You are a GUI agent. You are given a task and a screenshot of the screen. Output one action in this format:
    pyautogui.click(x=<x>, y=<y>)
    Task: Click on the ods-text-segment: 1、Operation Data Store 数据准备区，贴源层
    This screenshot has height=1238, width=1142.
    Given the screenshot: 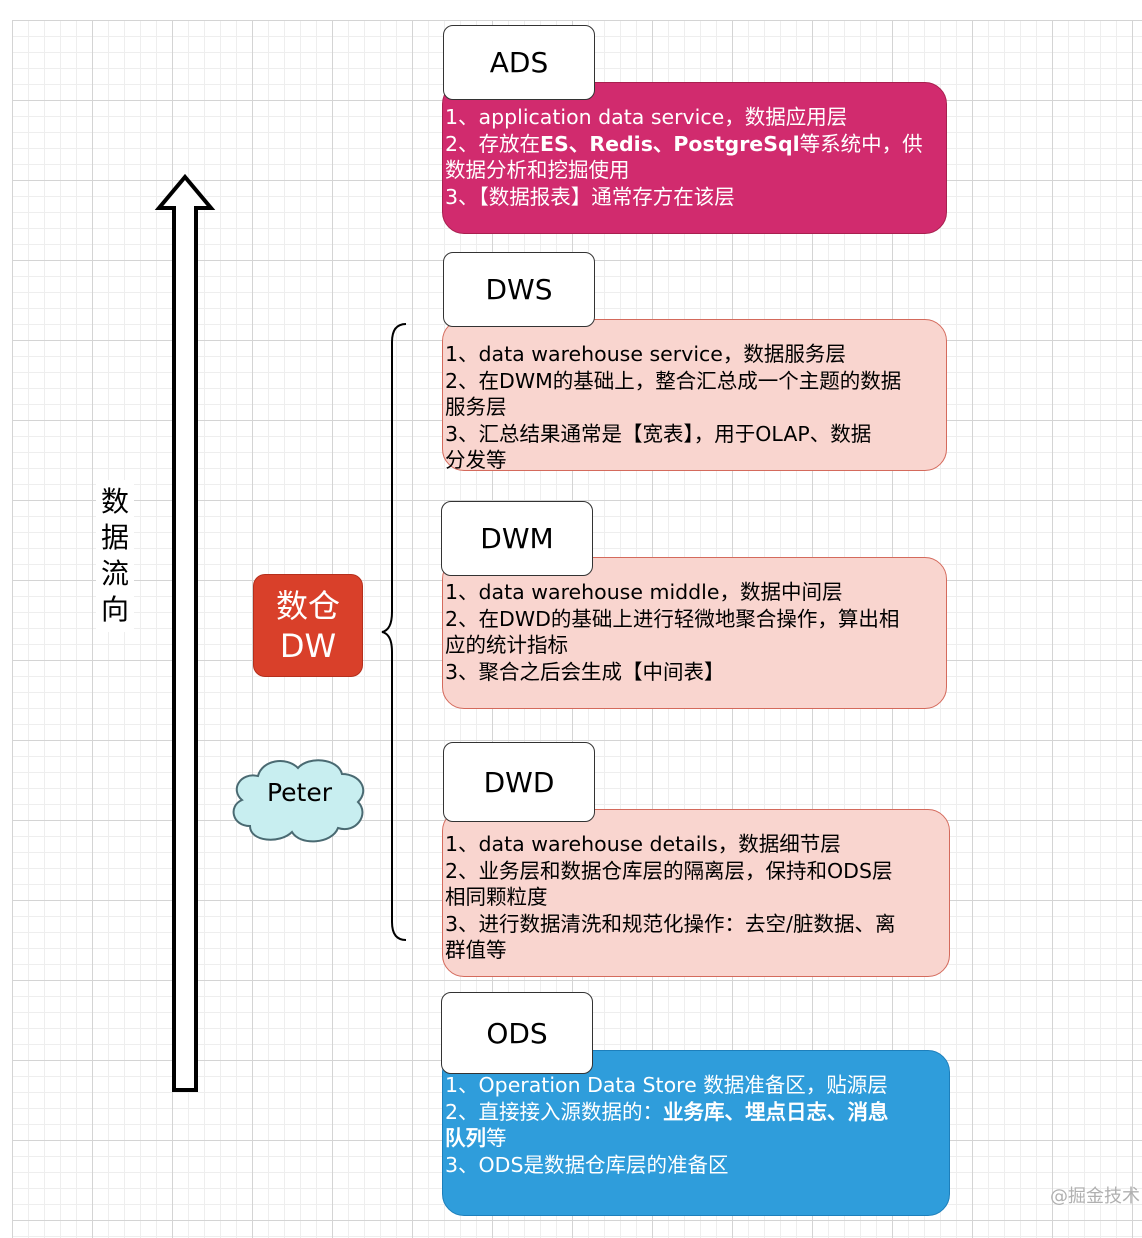 What is the action you would take?
    pyautogui.click(x=666, y=1085)
    